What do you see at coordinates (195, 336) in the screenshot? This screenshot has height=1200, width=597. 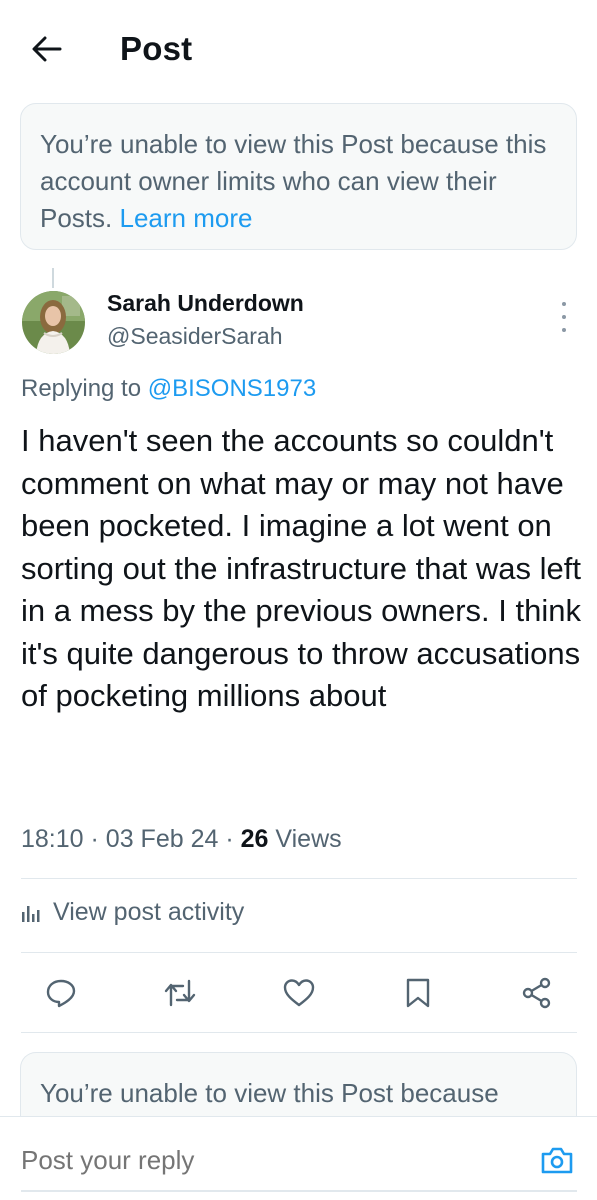 I see `author-handle: @SeasiderSarah` at bounding box center [195, 336].